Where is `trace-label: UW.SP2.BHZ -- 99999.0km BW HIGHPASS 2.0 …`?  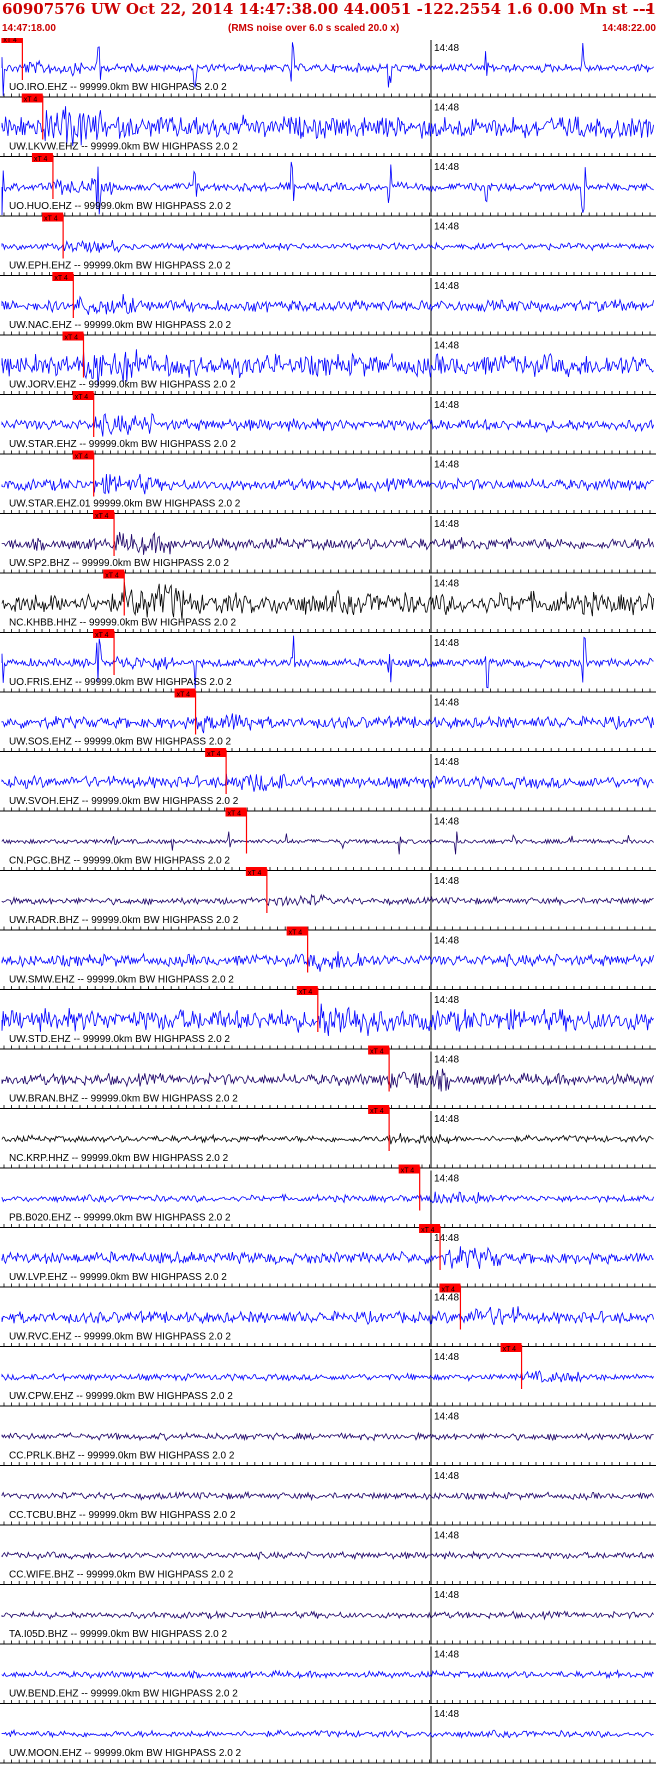 trace-label: UW.SP2.BHZ -- 99999.0km BW HIGHPASS 2.0 … is located at coordinates (119, 563).